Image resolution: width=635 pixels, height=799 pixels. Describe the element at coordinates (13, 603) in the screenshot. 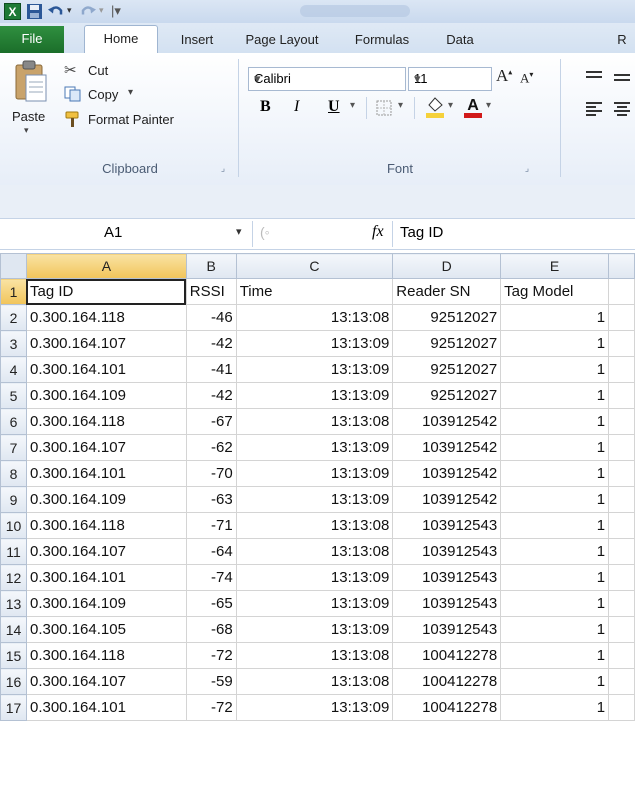

I see `row-header: 13` at that location.